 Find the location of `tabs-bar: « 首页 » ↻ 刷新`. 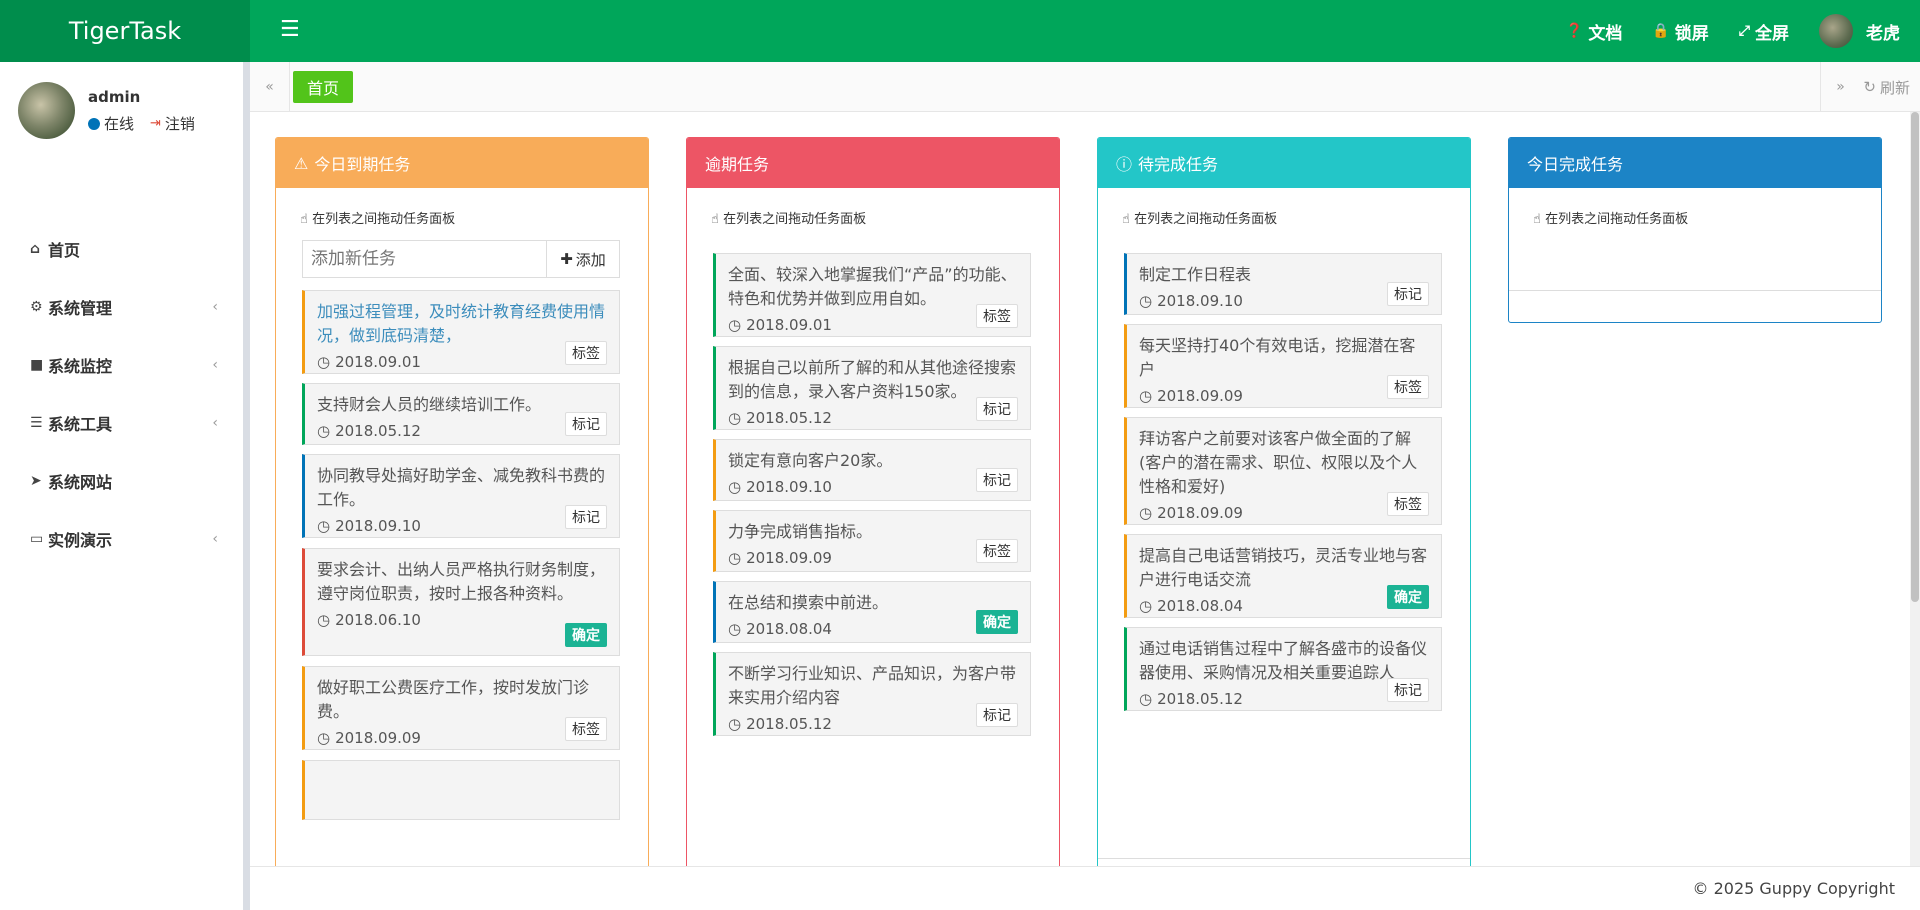

tabs-bar: « 首页 » ↻ 刷新 is located at coordinates (1085, 87).